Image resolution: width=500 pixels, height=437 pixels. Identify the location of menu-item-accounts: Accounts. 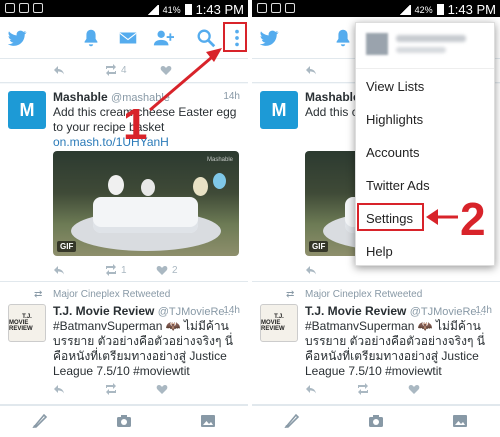
(392, 152).